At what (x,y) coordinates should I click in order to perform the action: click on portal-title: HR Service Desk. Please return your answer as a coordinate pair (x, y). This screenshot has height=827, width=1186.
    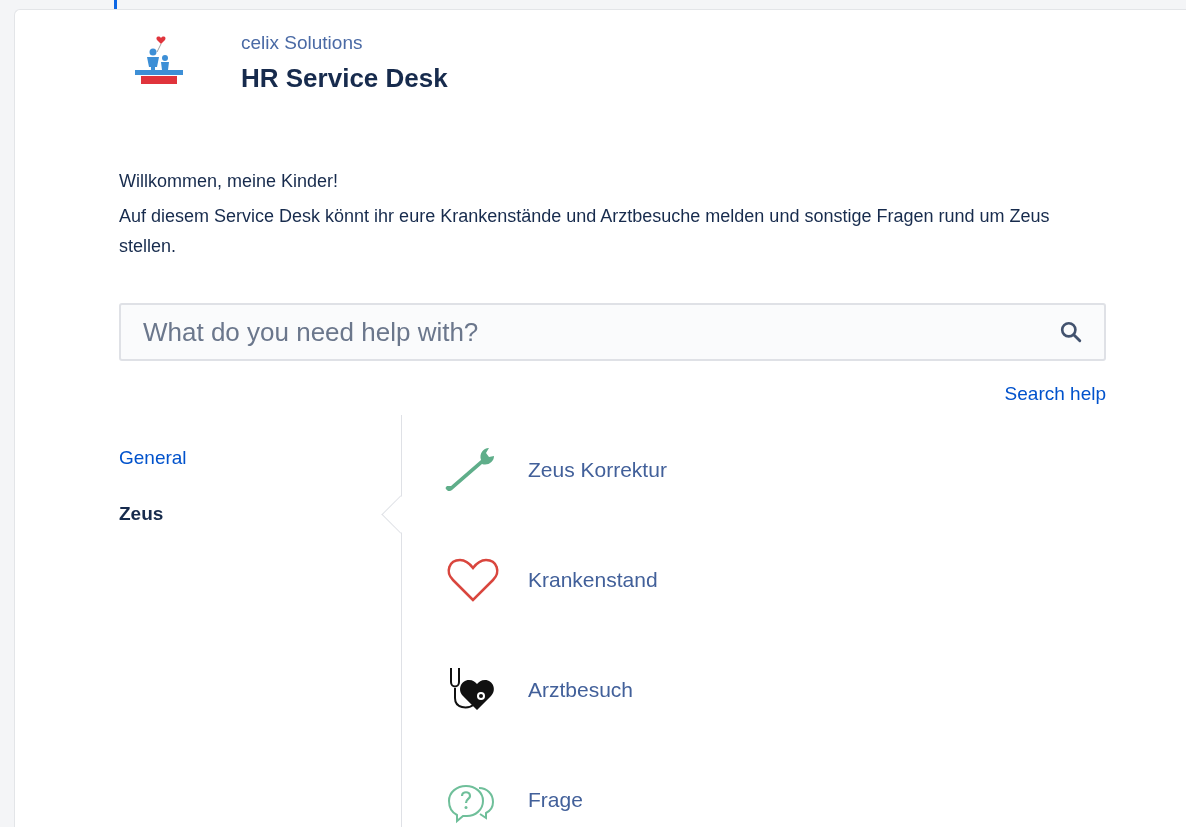
    Looking at the image, I should click on (344, 77).